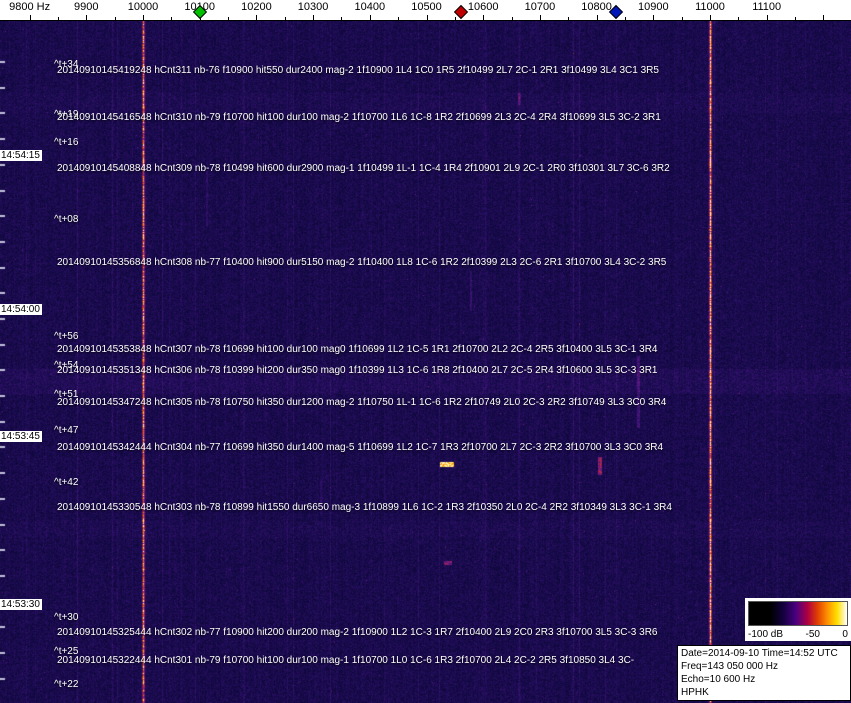 The height and width of the screenshot is (703, 851). Describe the element at coordinates (718, 679) in the screenshot. I see `info-echo-frequency: Echo=10 600 Hz` at that location.